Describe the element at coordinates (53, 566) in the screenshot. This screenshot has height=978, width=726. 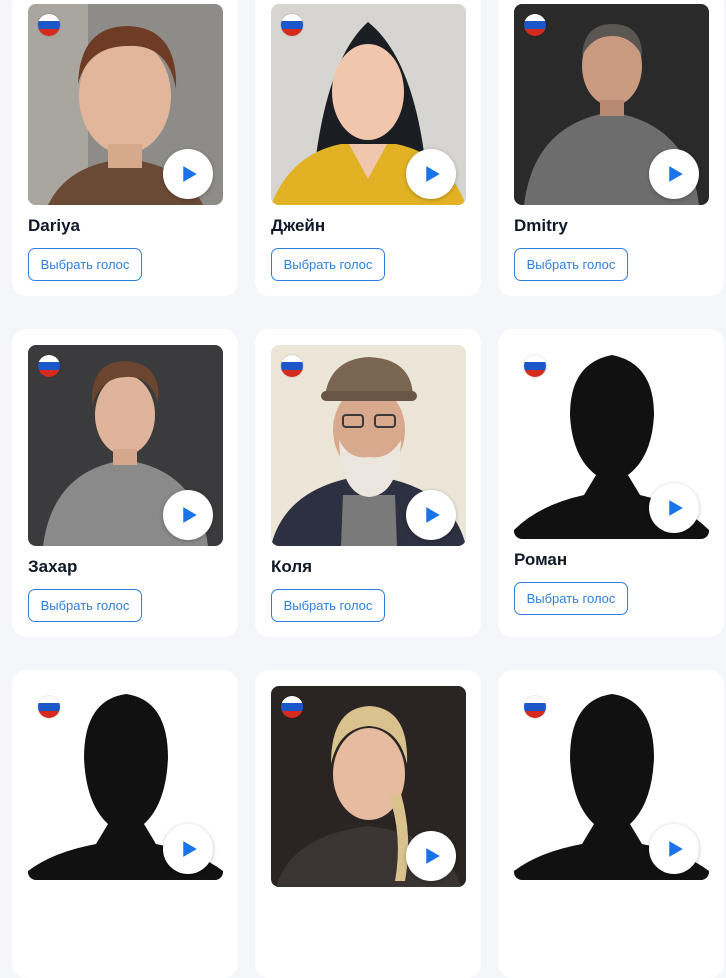
I see `voice-name: Захар` at that location.